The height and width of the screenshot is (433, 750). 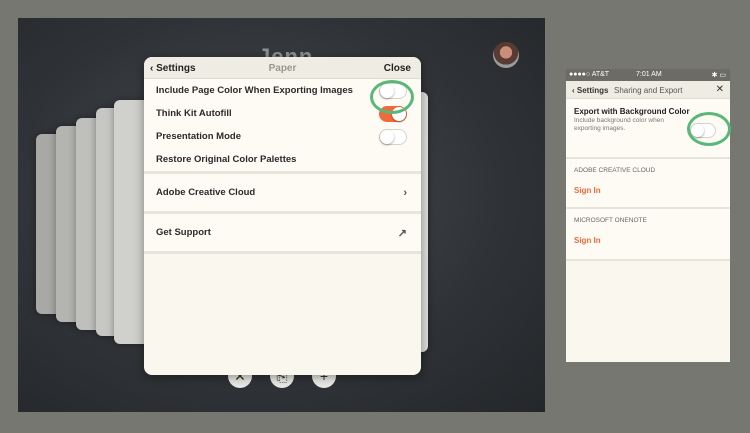 I want to click on popover-nav-bar: ‹ Settings Paper Close, so click(x=282, y=68).